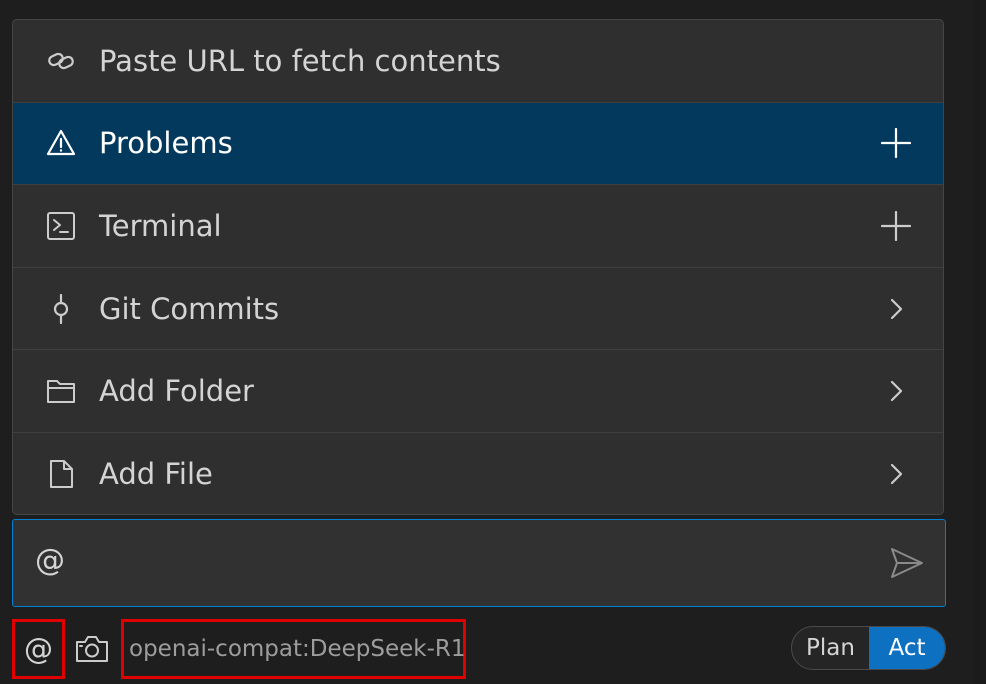 Image resolution: width=986 pixels, height=684 pixels. Describe the element at coordinates (38, 649) in the screenshot. I see `mention-button: @` at that location.